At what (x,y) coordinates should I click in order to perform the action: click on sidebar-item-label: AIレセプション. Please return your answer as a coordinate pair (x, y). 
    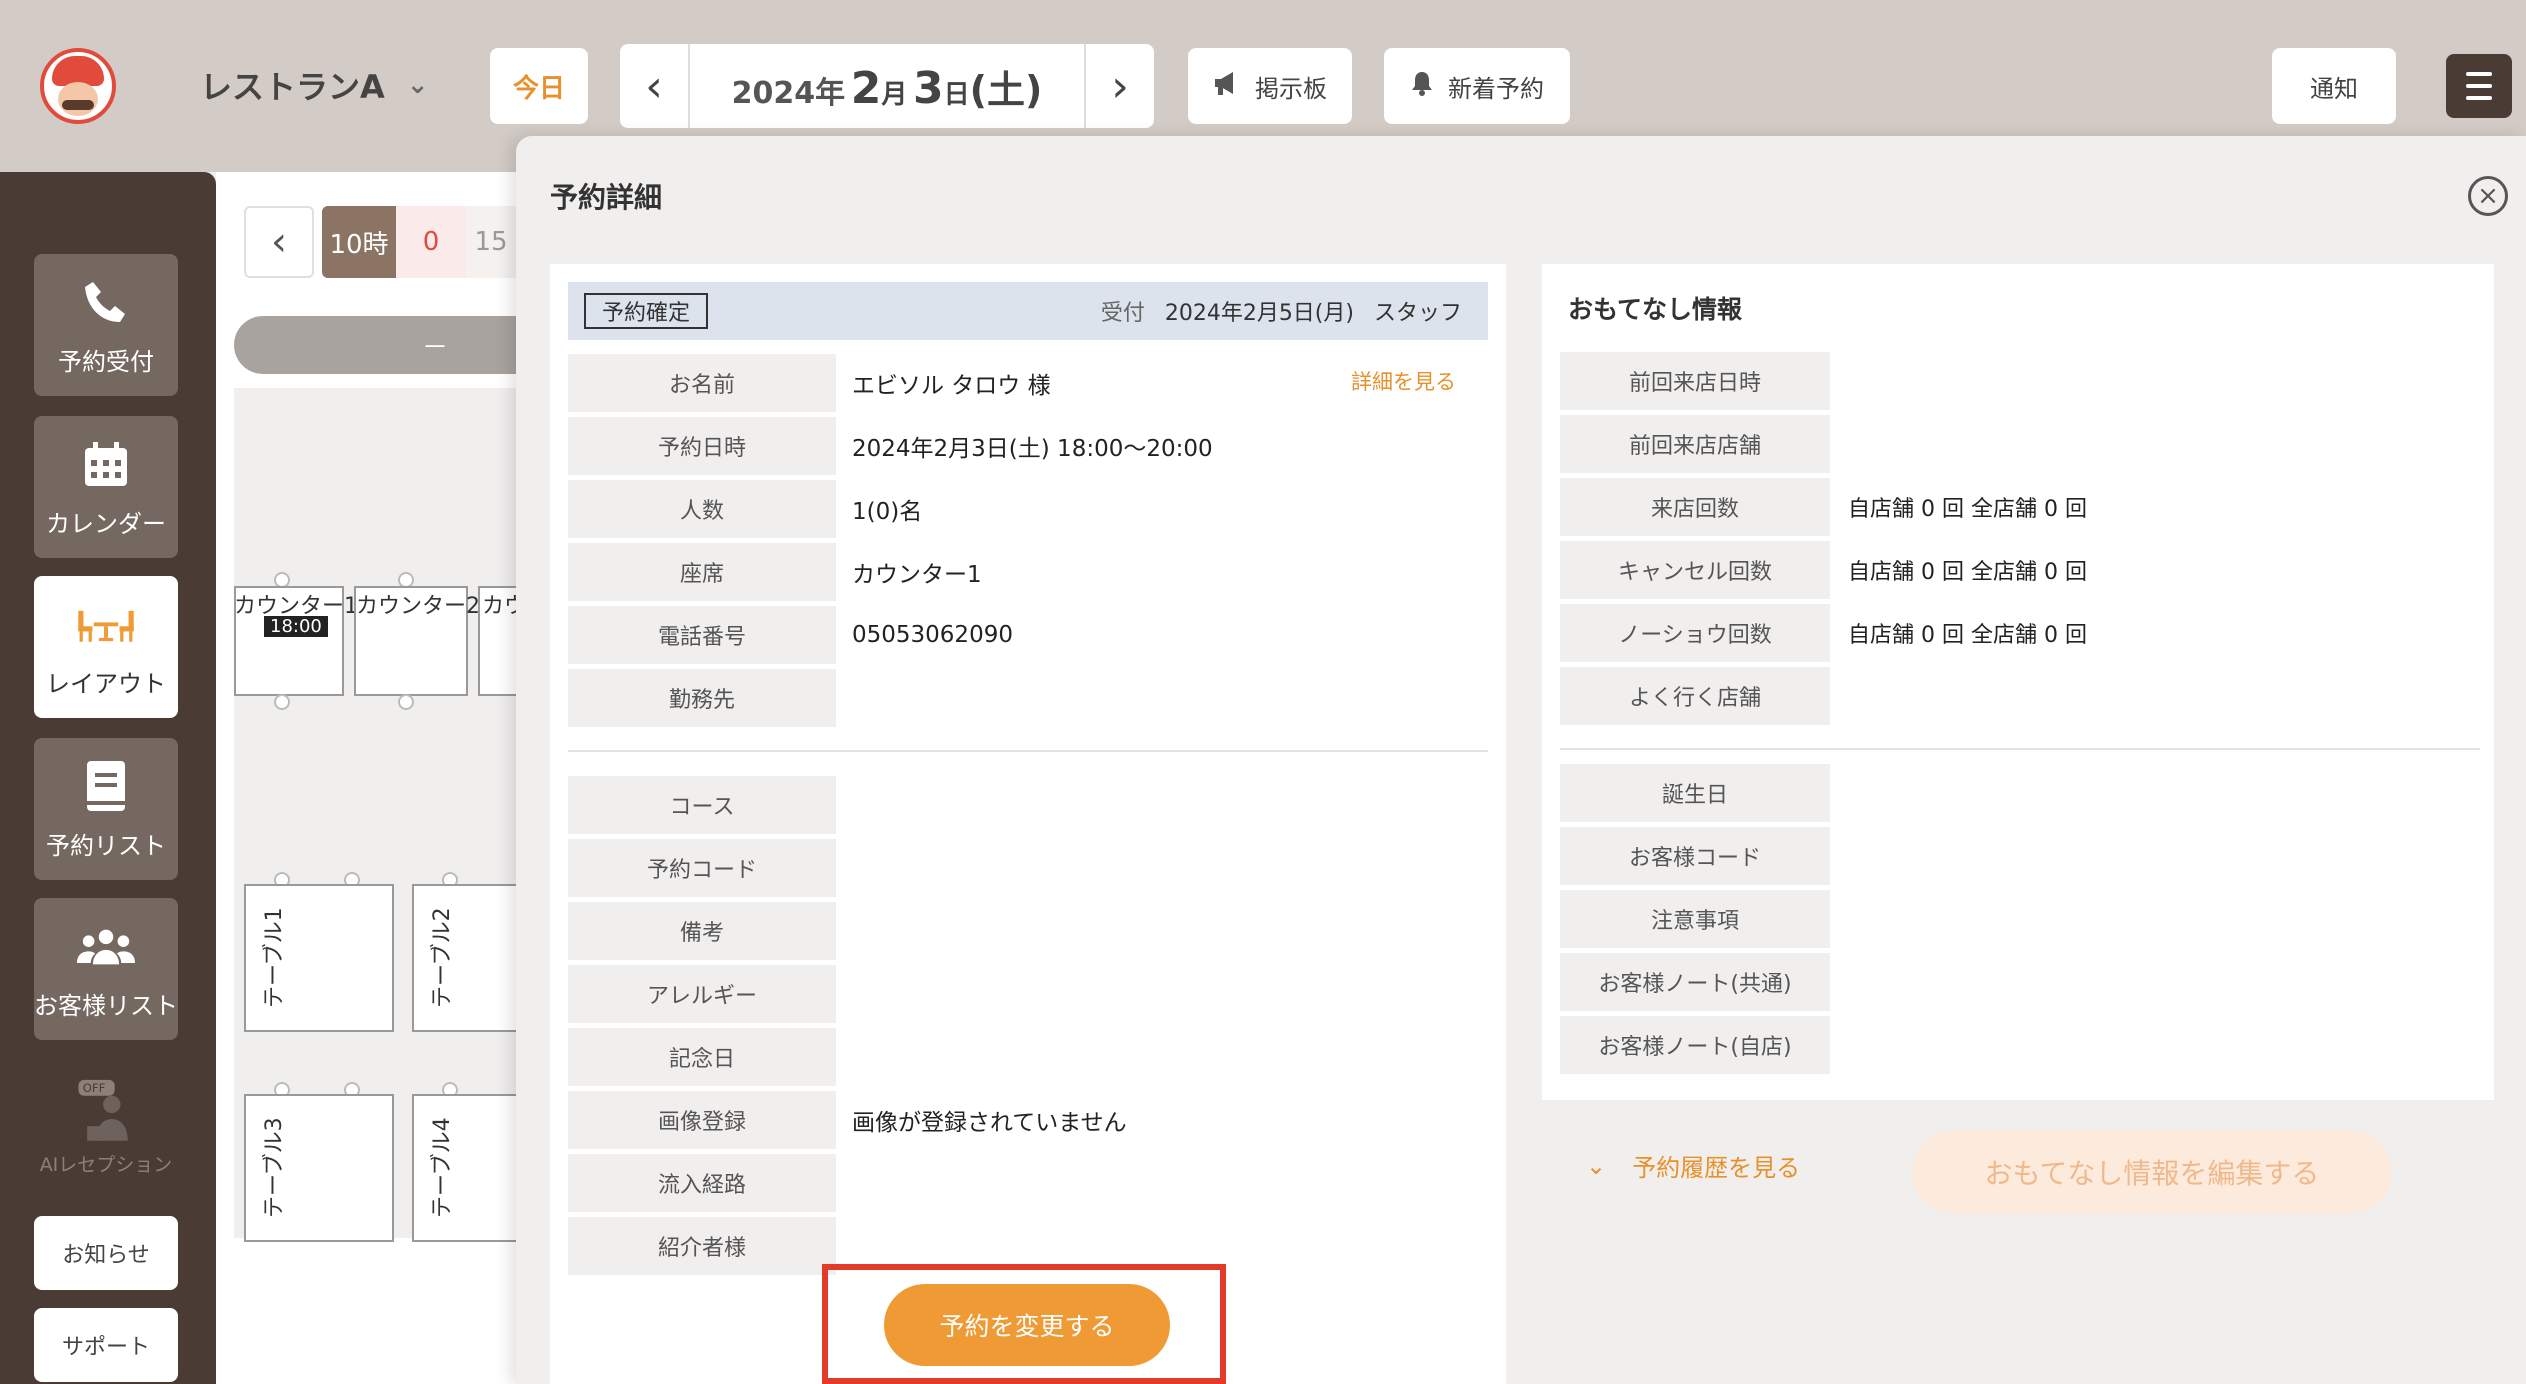
    Looking at the image, I should click on (106, 1164).